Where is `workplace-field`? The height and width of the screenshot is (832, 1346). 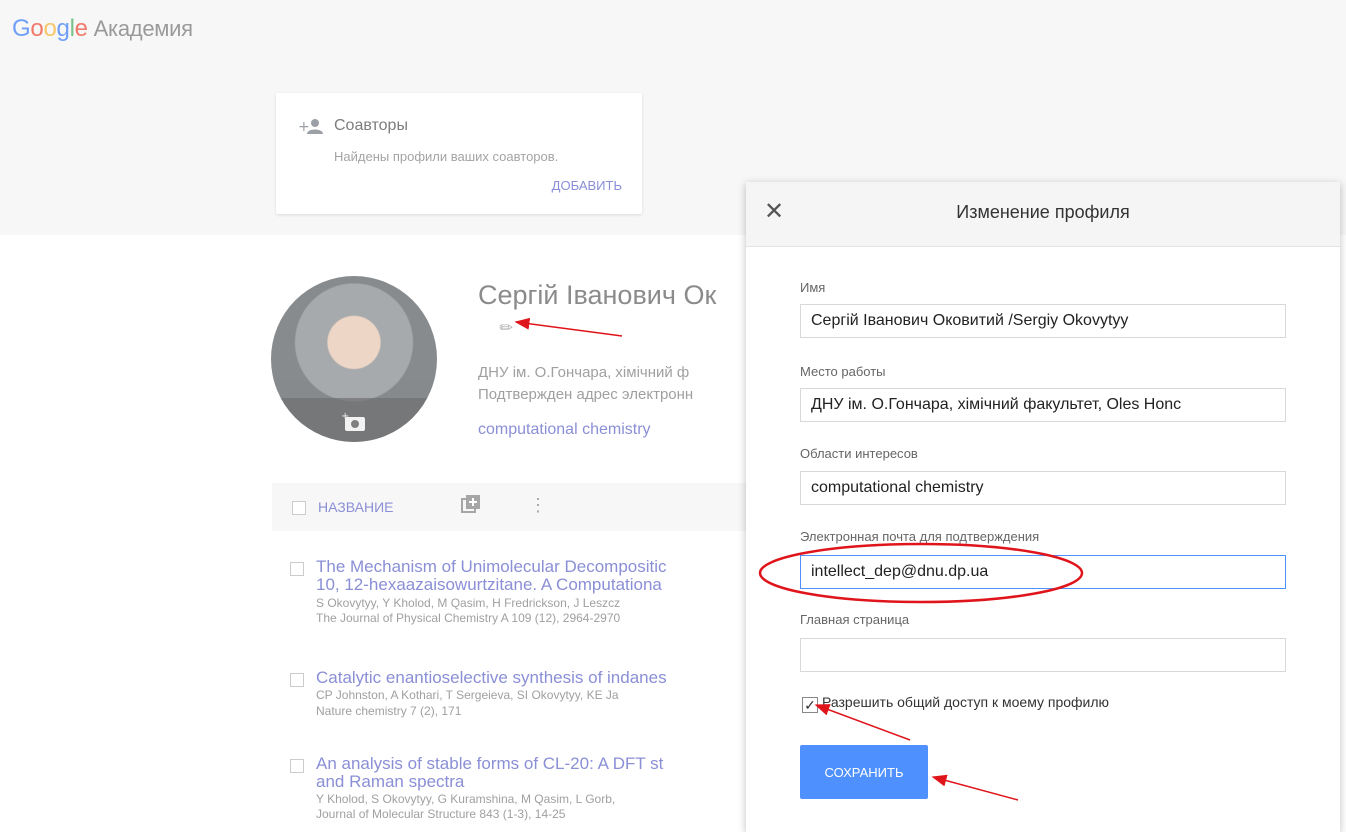
workplace-field is located at coordinates (1043, 405).